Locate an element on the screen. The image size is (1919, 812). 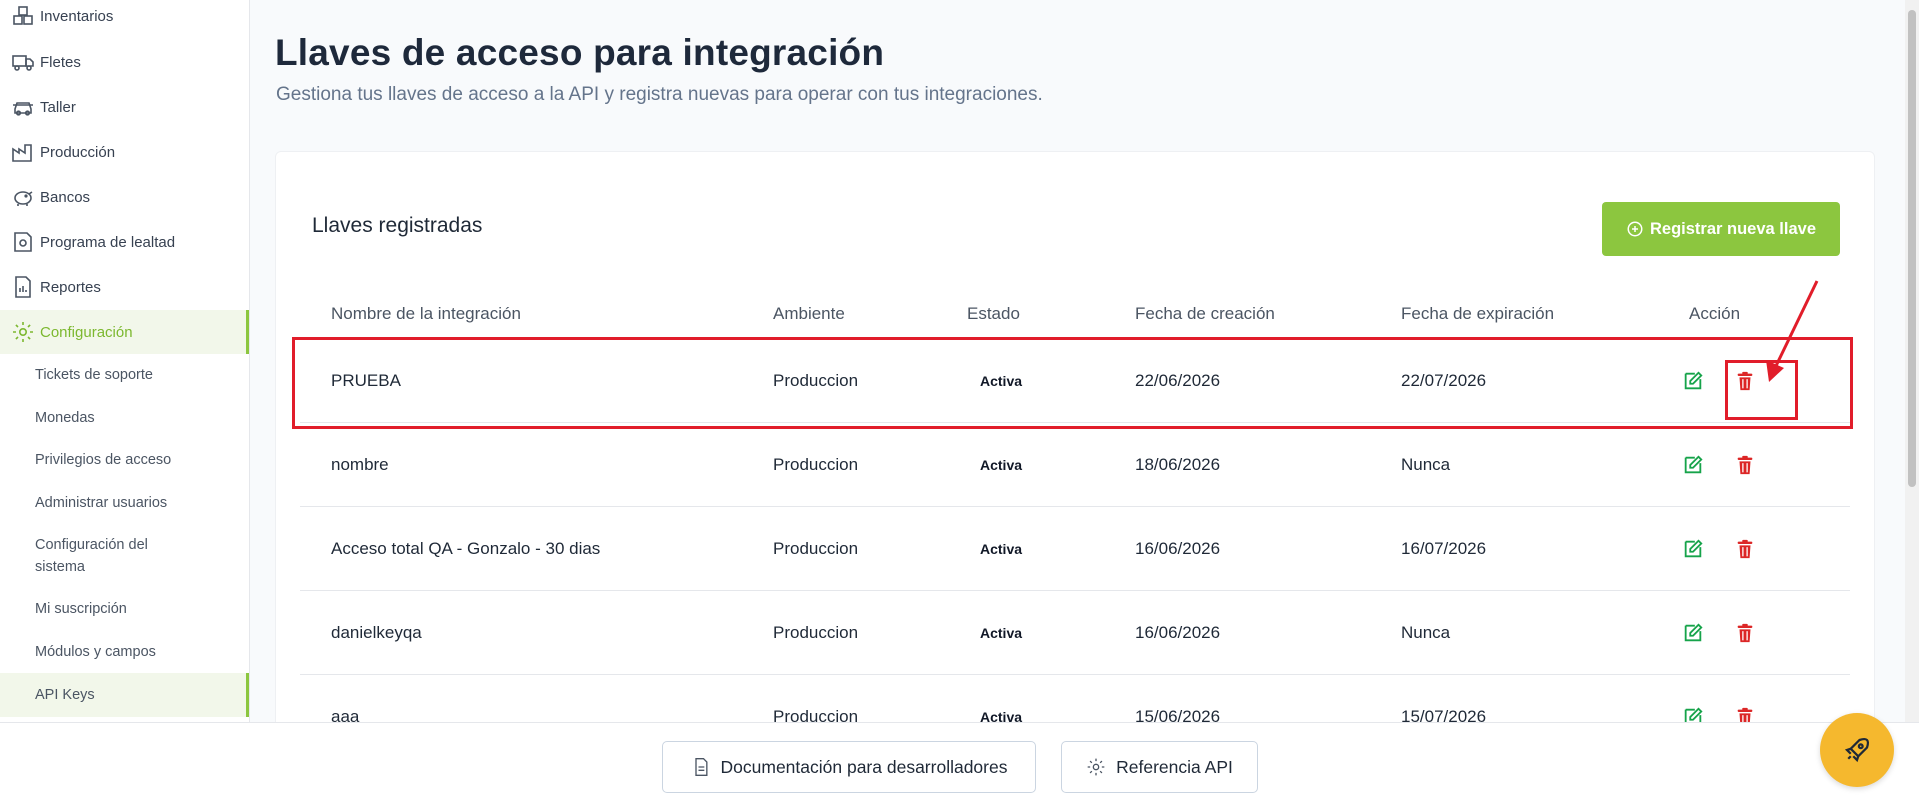
piggy-bank-icon is located at coordinates (23, 197).